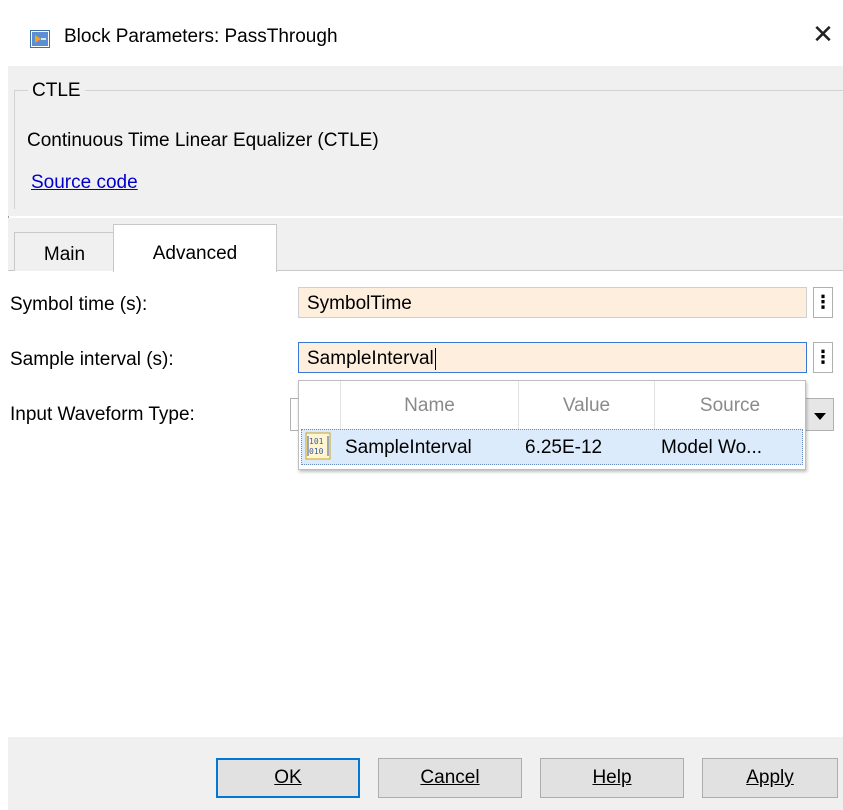  I want to click on variable-icon: 101 010, so click(318, 446).